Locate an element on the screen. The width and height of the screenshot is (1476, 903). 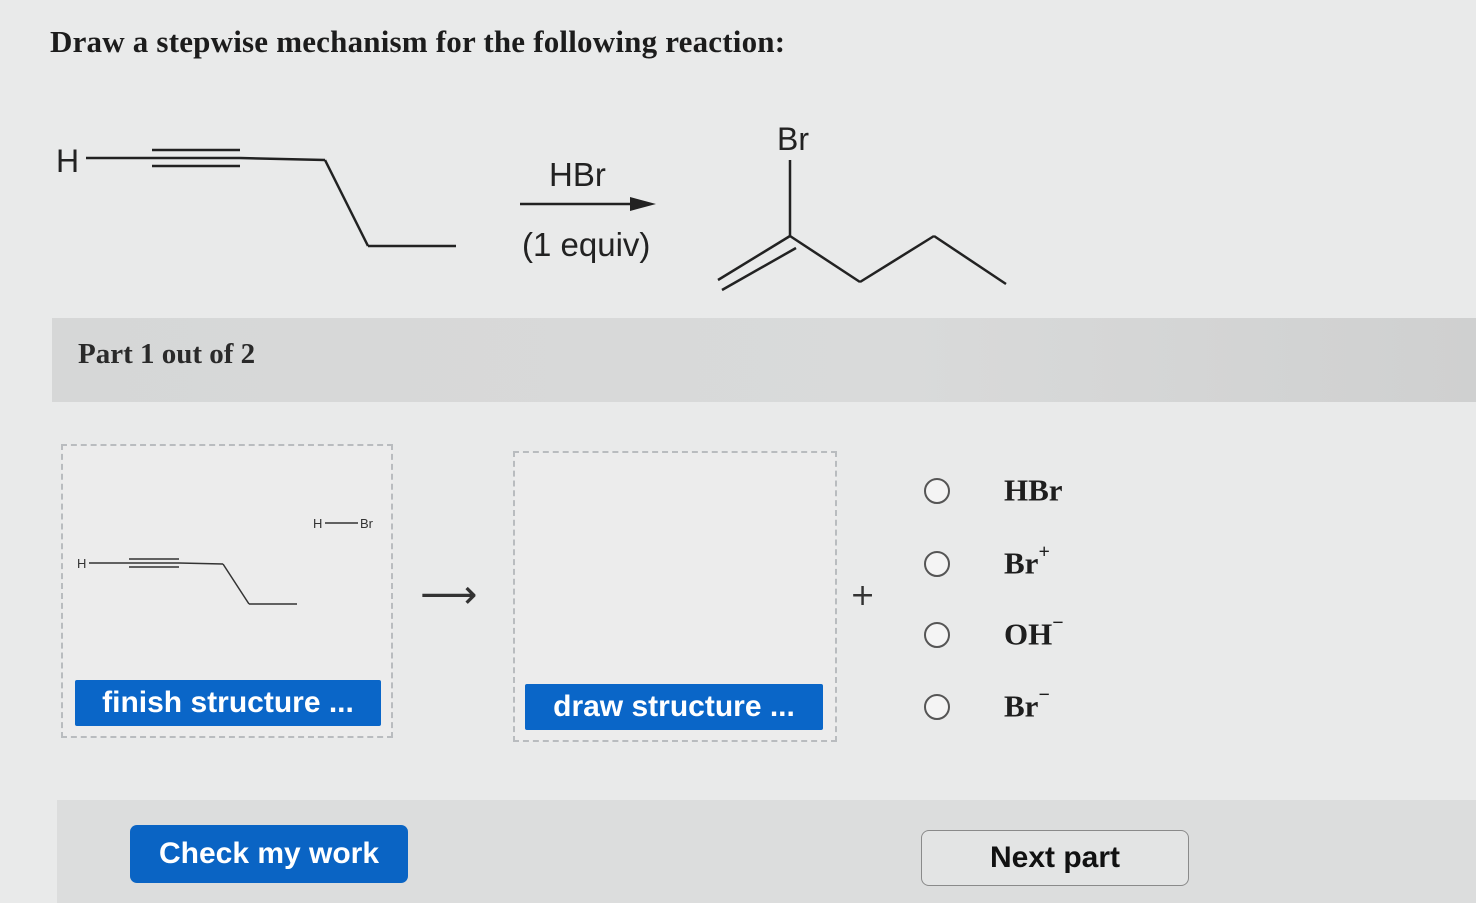
mini-bond-c3 is located at coordinates (201, 563).